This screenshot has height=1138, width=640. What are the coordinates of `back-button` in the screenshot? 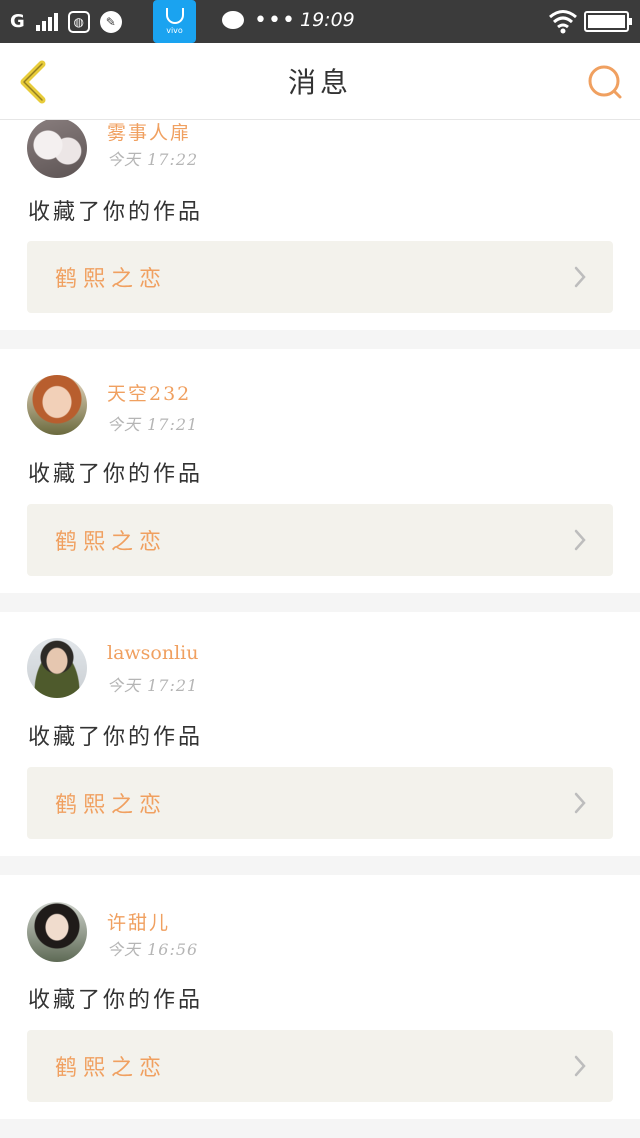 It's located at (33, 82).